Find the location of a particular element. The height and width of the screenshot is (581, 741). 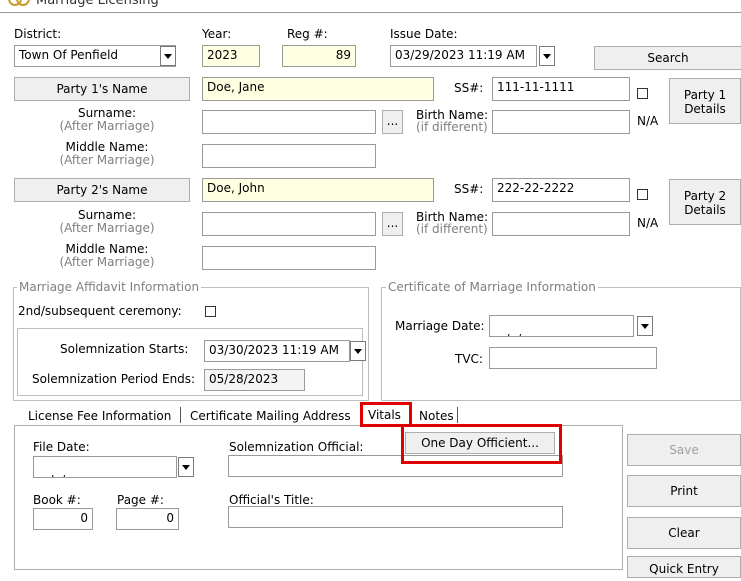

year-label: Year: is located at coordinates (217, 34).